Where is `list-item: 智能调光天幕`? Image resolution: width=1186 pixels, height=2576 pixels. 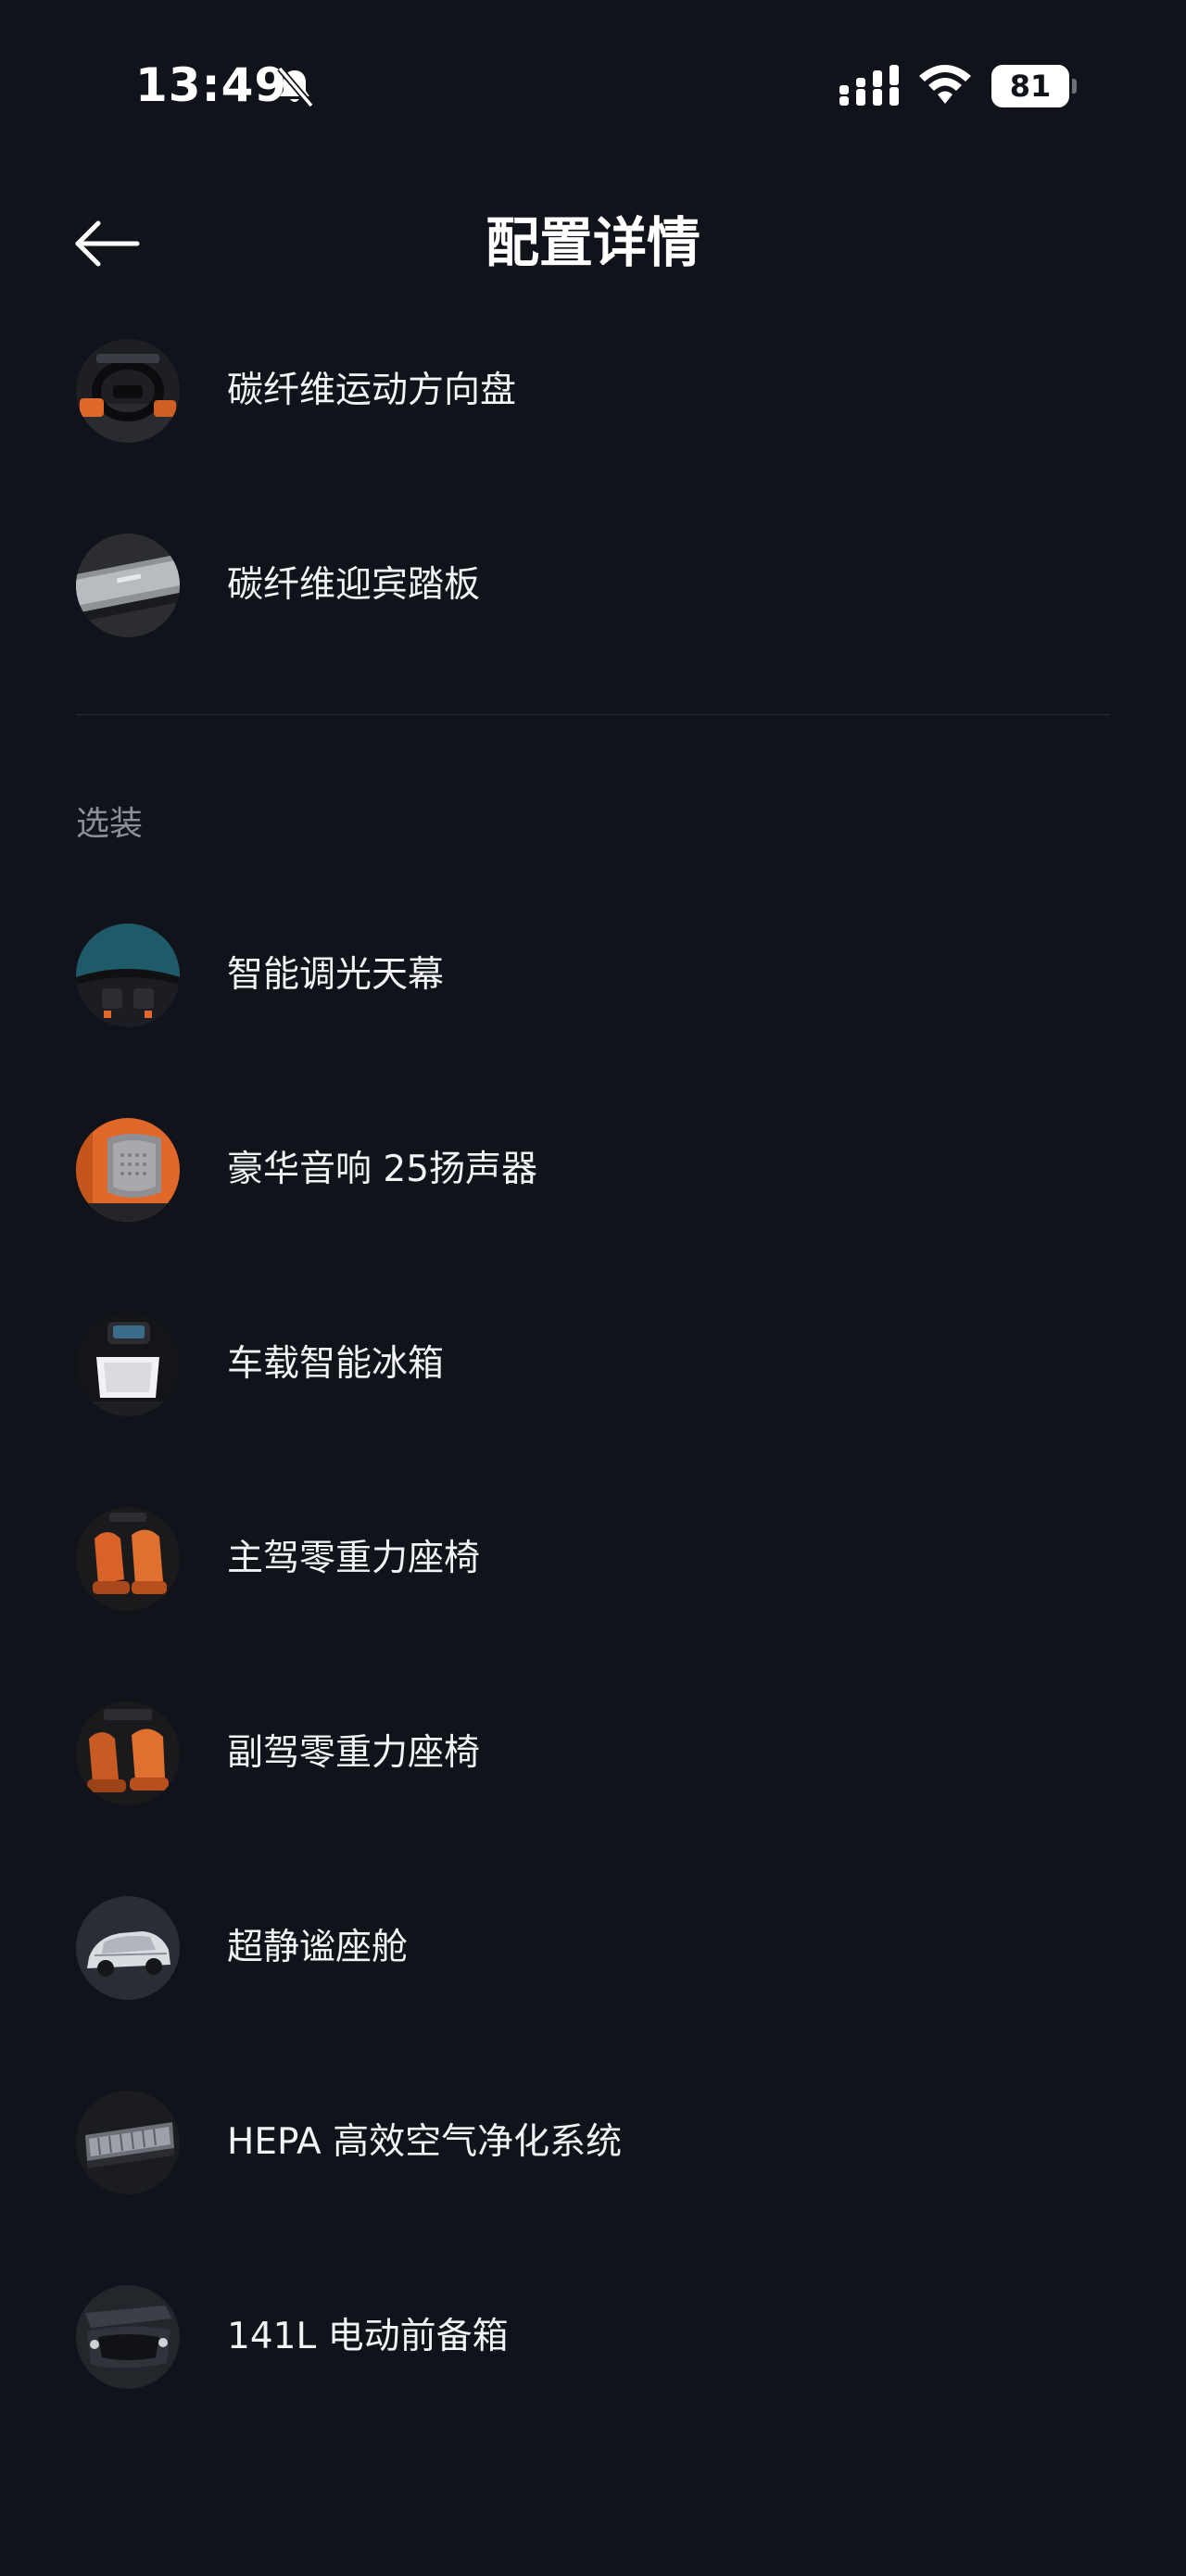 list-item: 智能调光天幕 is located at coordinates (593, 975).